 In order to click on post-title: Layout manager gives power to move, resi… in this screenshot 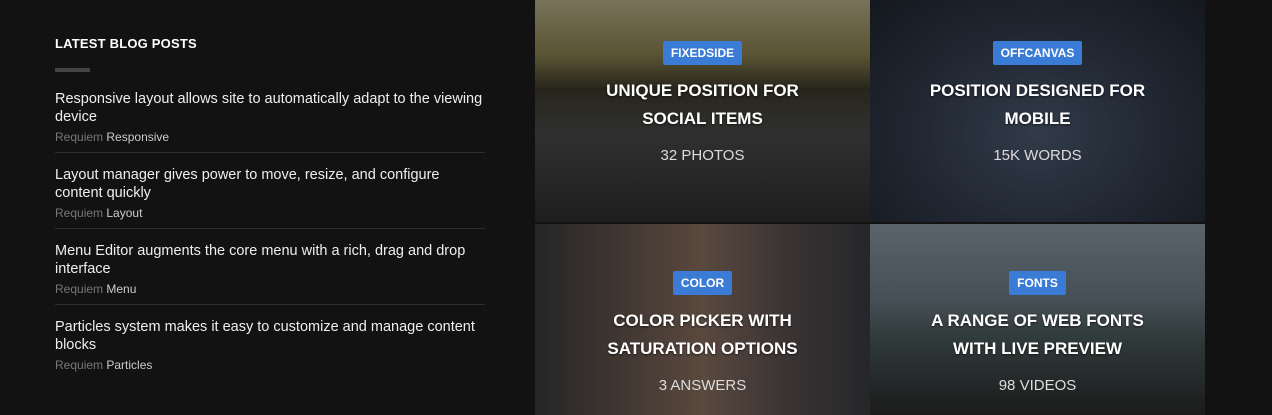, I will do `click(270, 184)`.